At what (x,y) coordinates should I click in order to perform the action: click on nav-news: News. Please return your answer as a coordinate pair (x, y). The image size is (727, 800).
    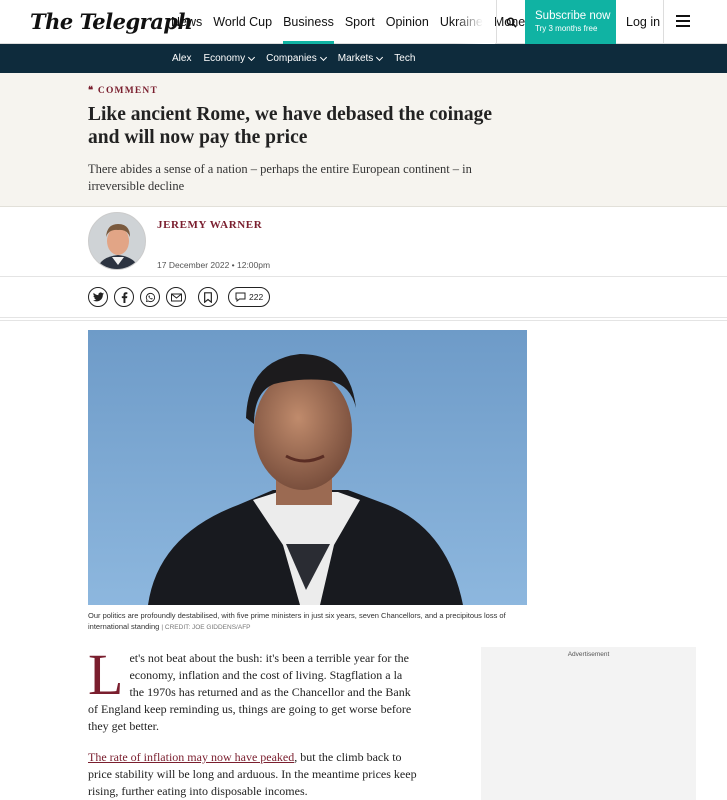
    Looking at the image, I should click on (186, 22).